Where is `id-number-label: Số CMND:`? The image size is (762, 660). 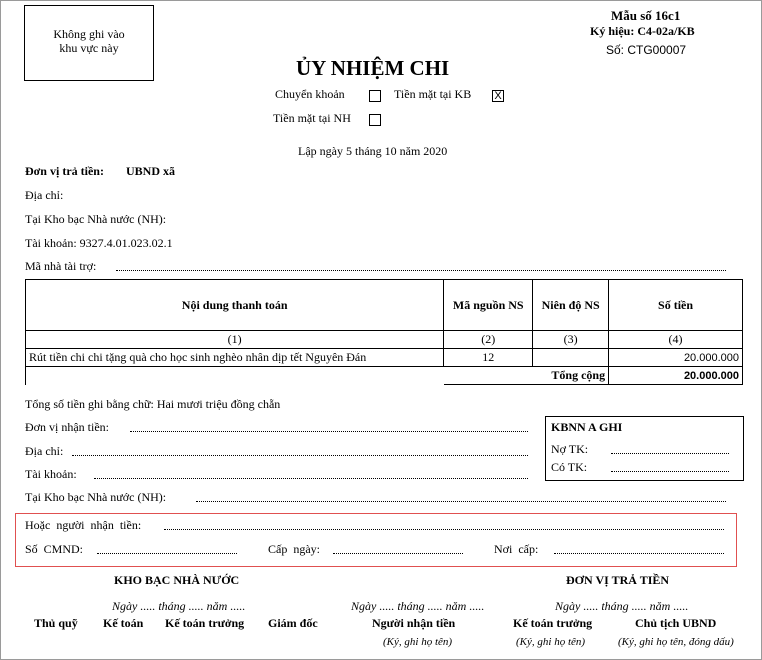
id-number-label: Số CMND: is located at coordinates (54, 549).